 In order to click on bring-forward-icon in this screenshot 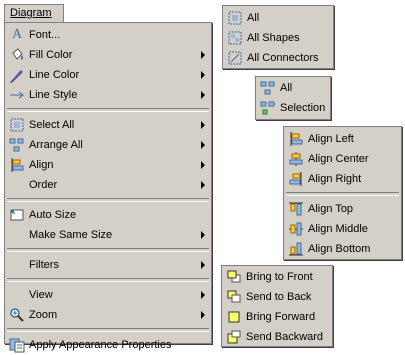, I will do `click(234, 317)`.